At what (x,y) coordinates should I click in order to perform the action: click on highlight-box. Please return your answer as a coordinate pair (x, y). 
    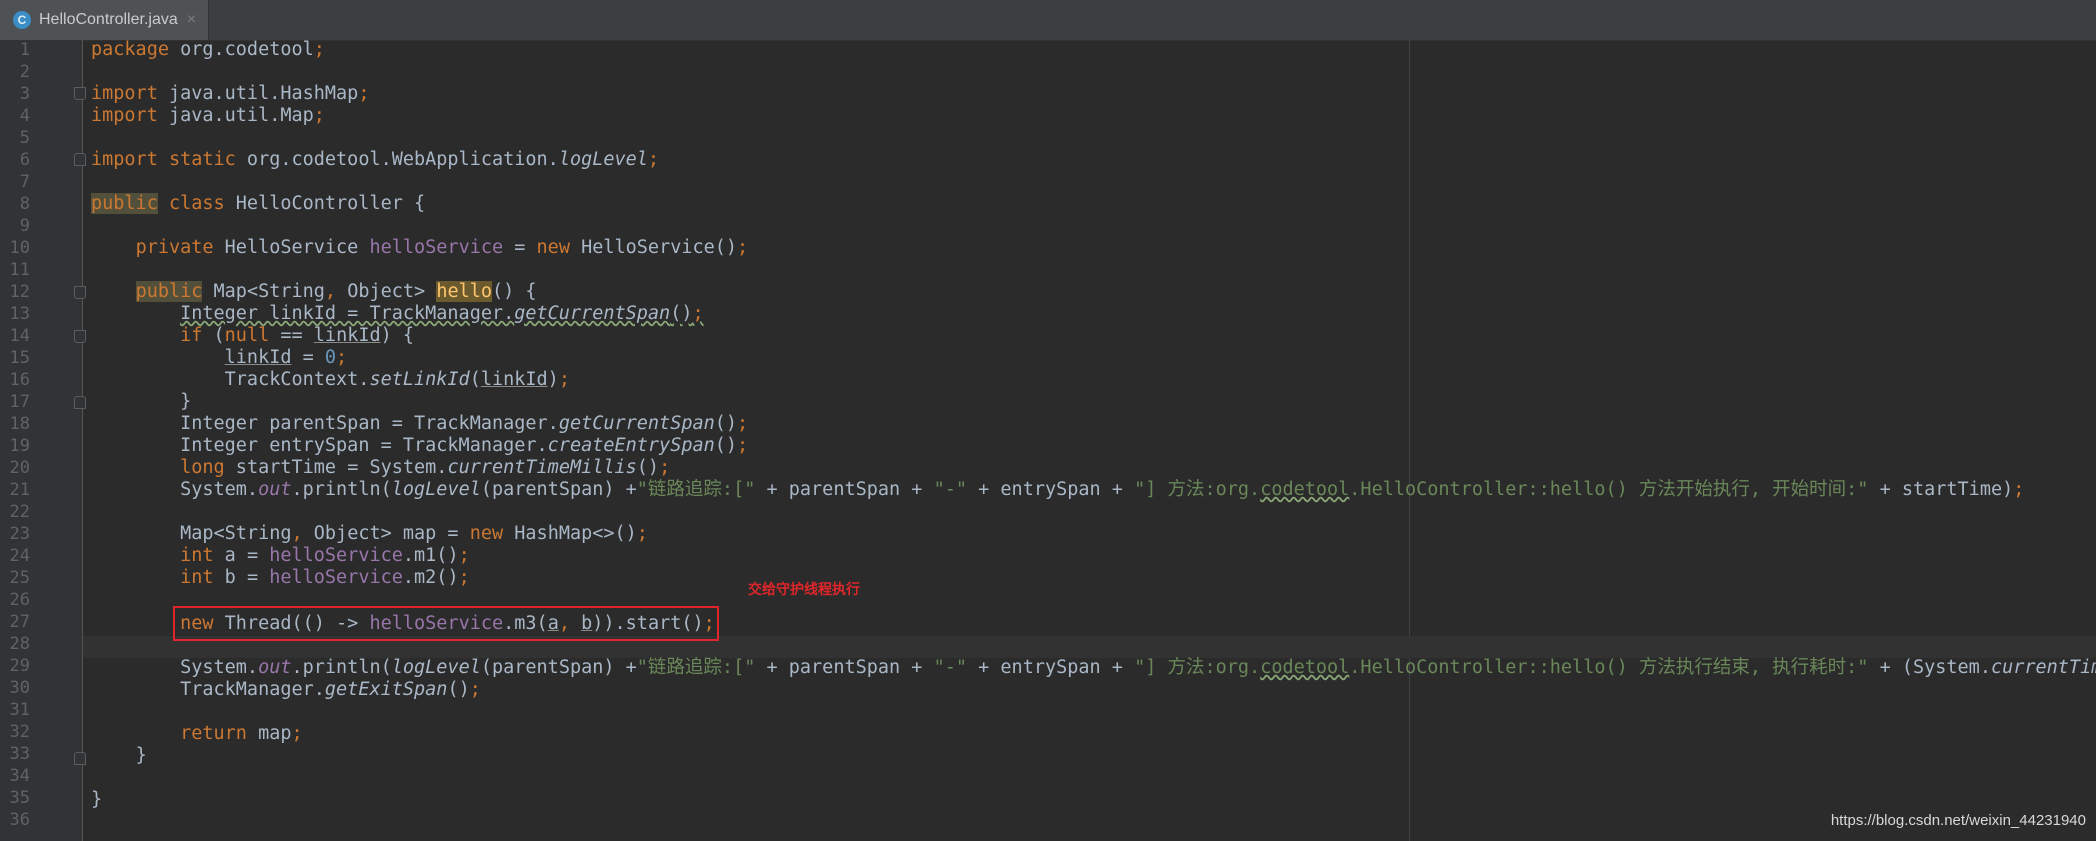
    Looking at the image, I should click on (446, 623).